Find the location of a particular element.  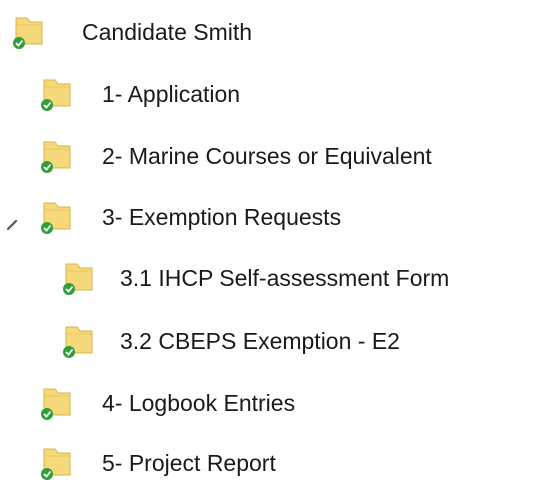

tree-item-ihcp-self-assessment: 3.1 IHCP Self-assessment Form is located at coordinates (254, 278).